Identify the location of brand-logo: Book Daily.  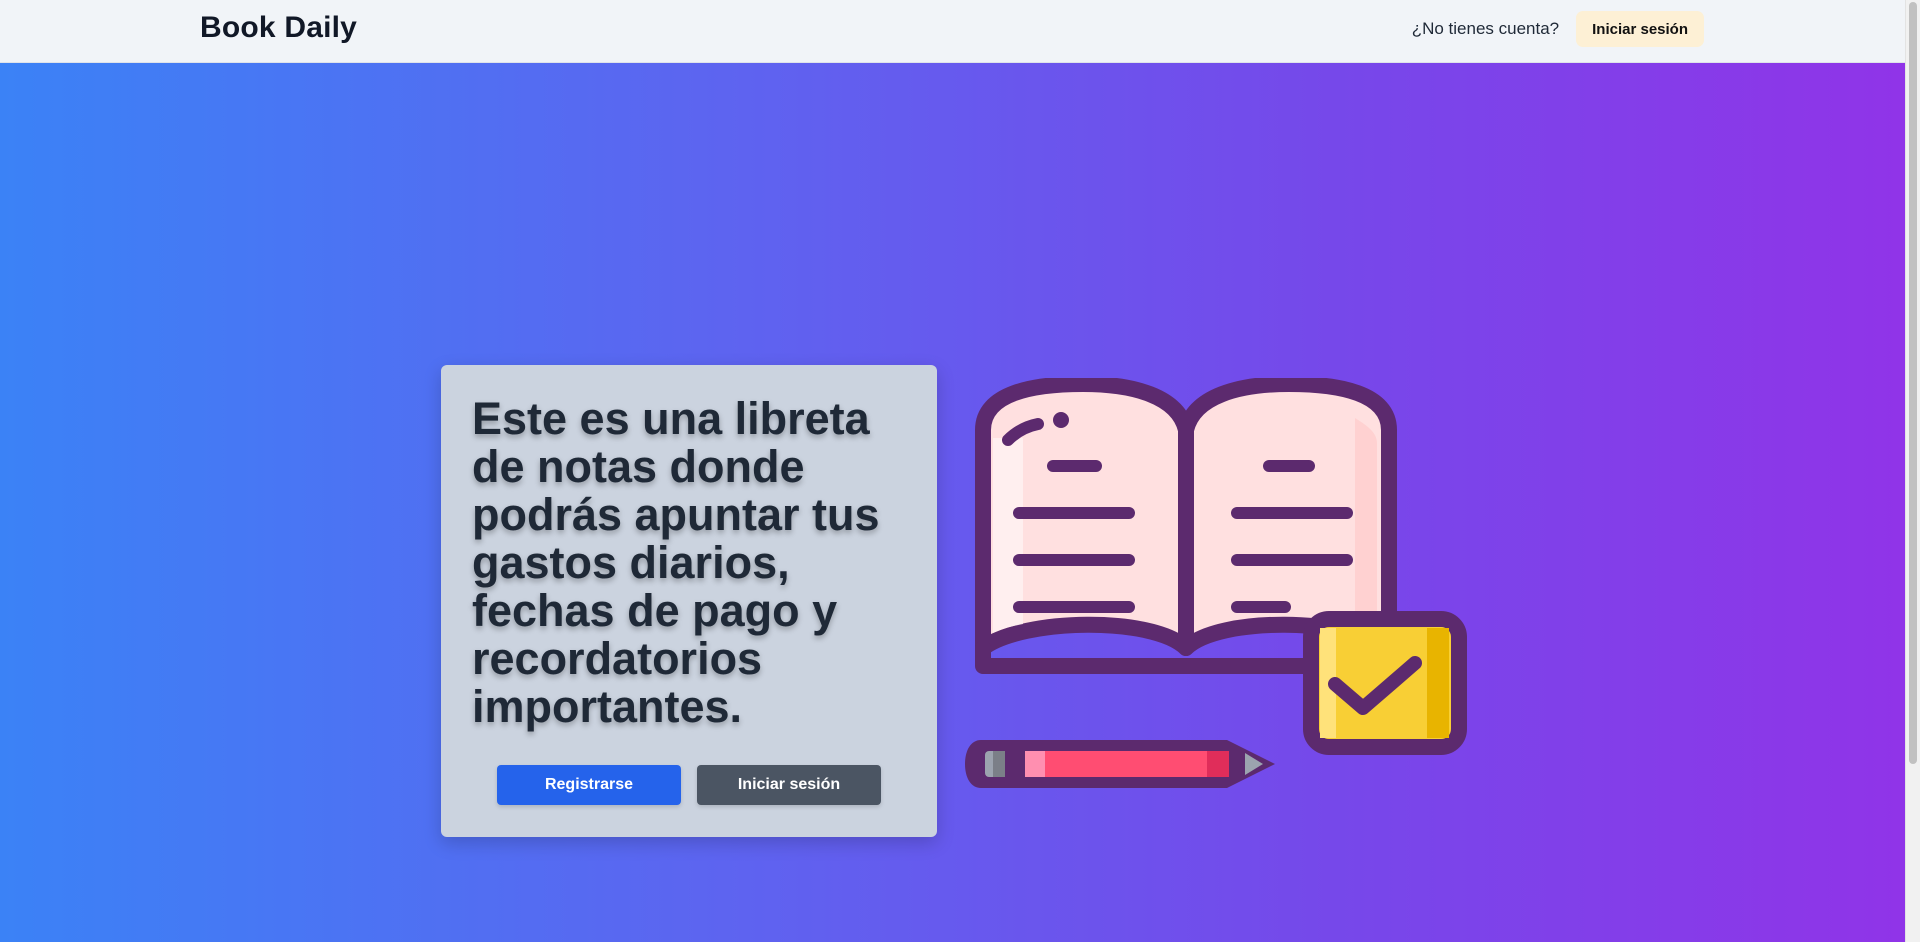
(278, 28).